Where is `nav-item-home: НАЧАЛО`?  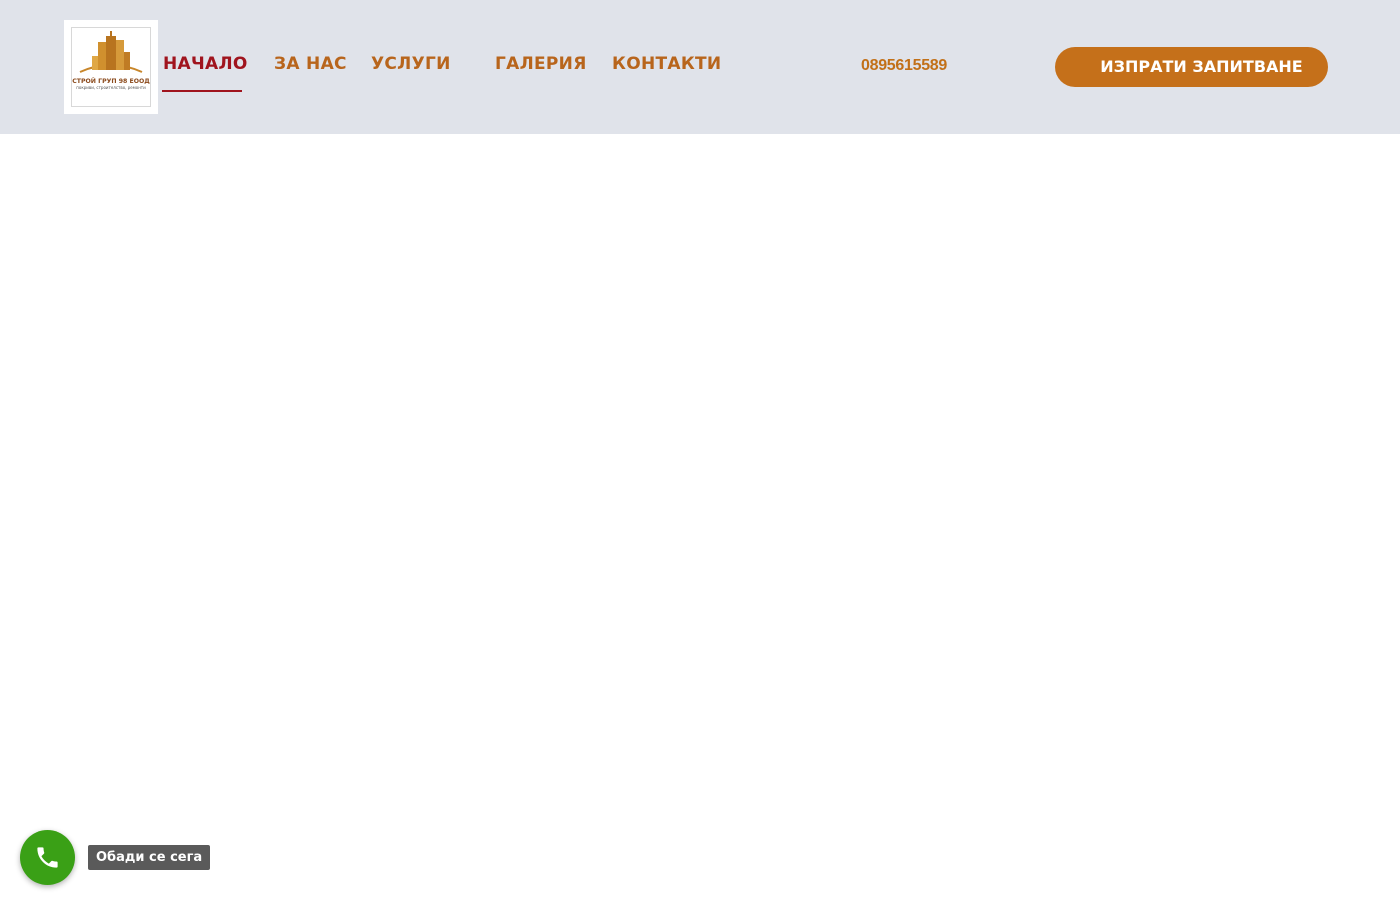 nav-item-home: НАЧАЛО is located at coordinates (205, 67).